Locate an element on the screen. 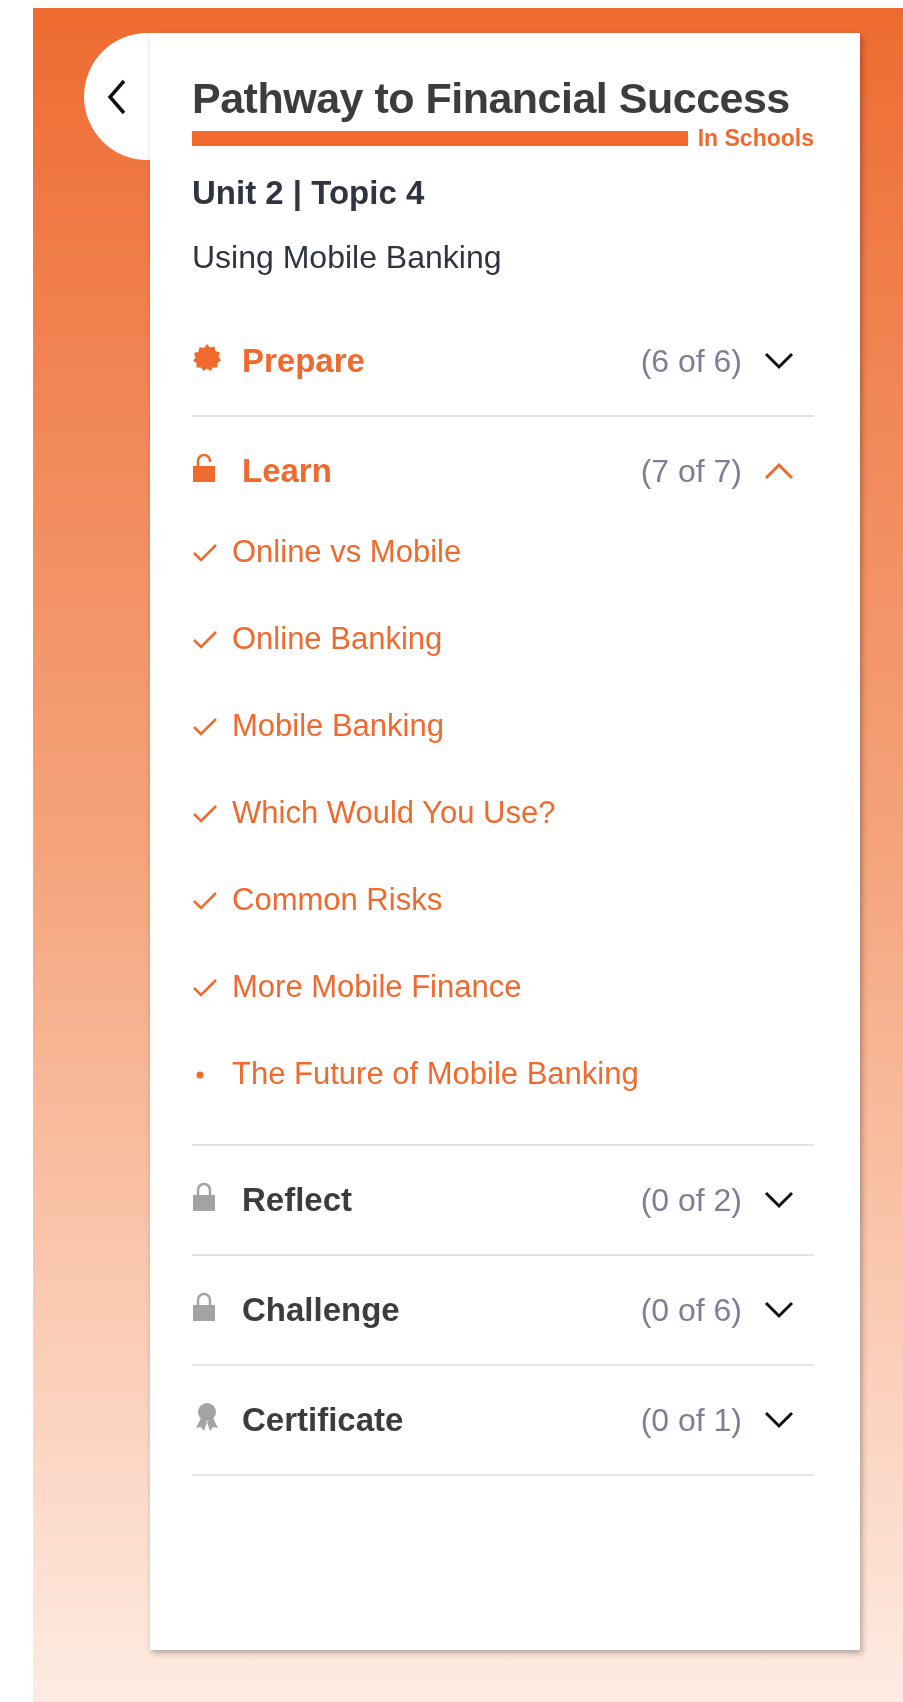 Image resolution: width=903 pixels, height=1702 pixels. section-header: Challenge (0 of 6) is located at coordinates (503, 1310).